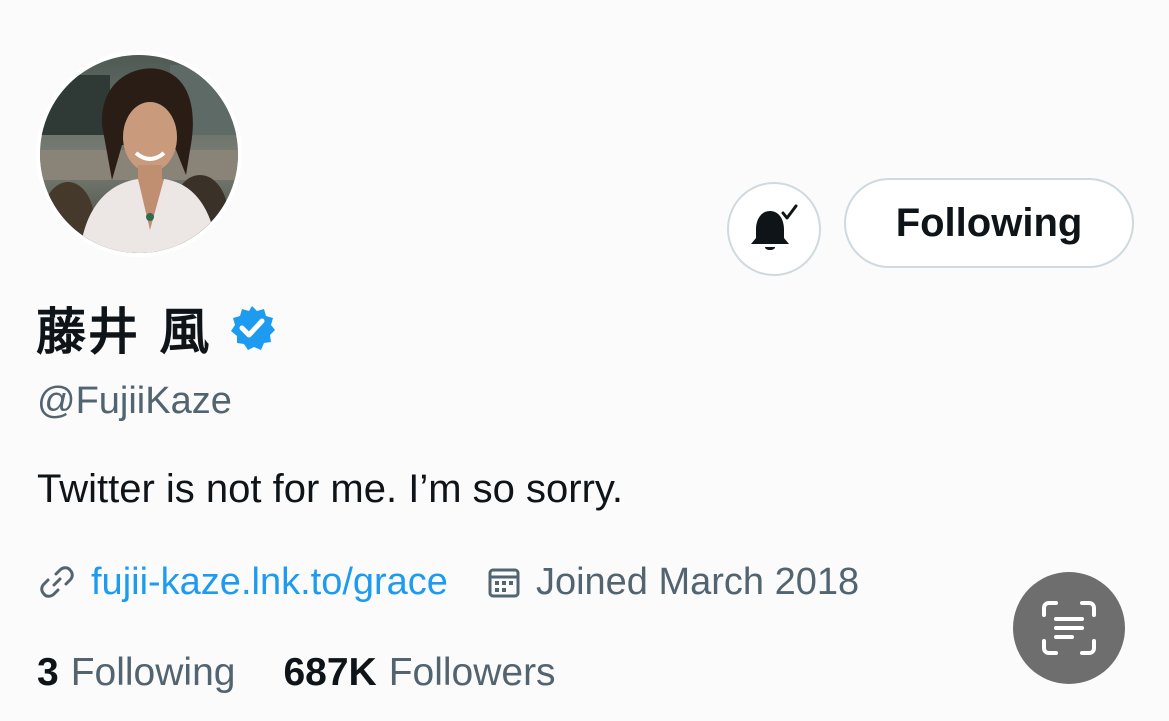 Image resolution: width=1169 pixels, height=721 pixels. Describe the element at coordinates (472, 672) in the screenshot. I see `followers-count-label: Followers` at that location.